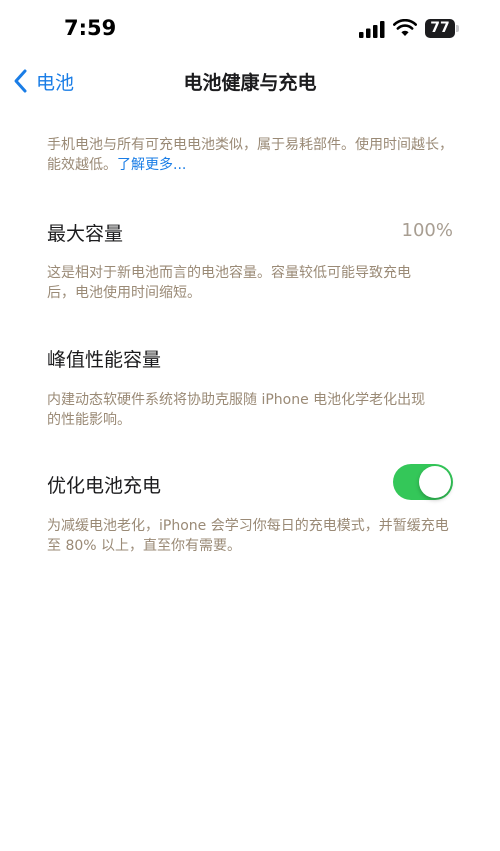  What do you see at coordinates (405, 27) in the screenshot?
I see `wifi-icon` at bounding box center [405, 27].